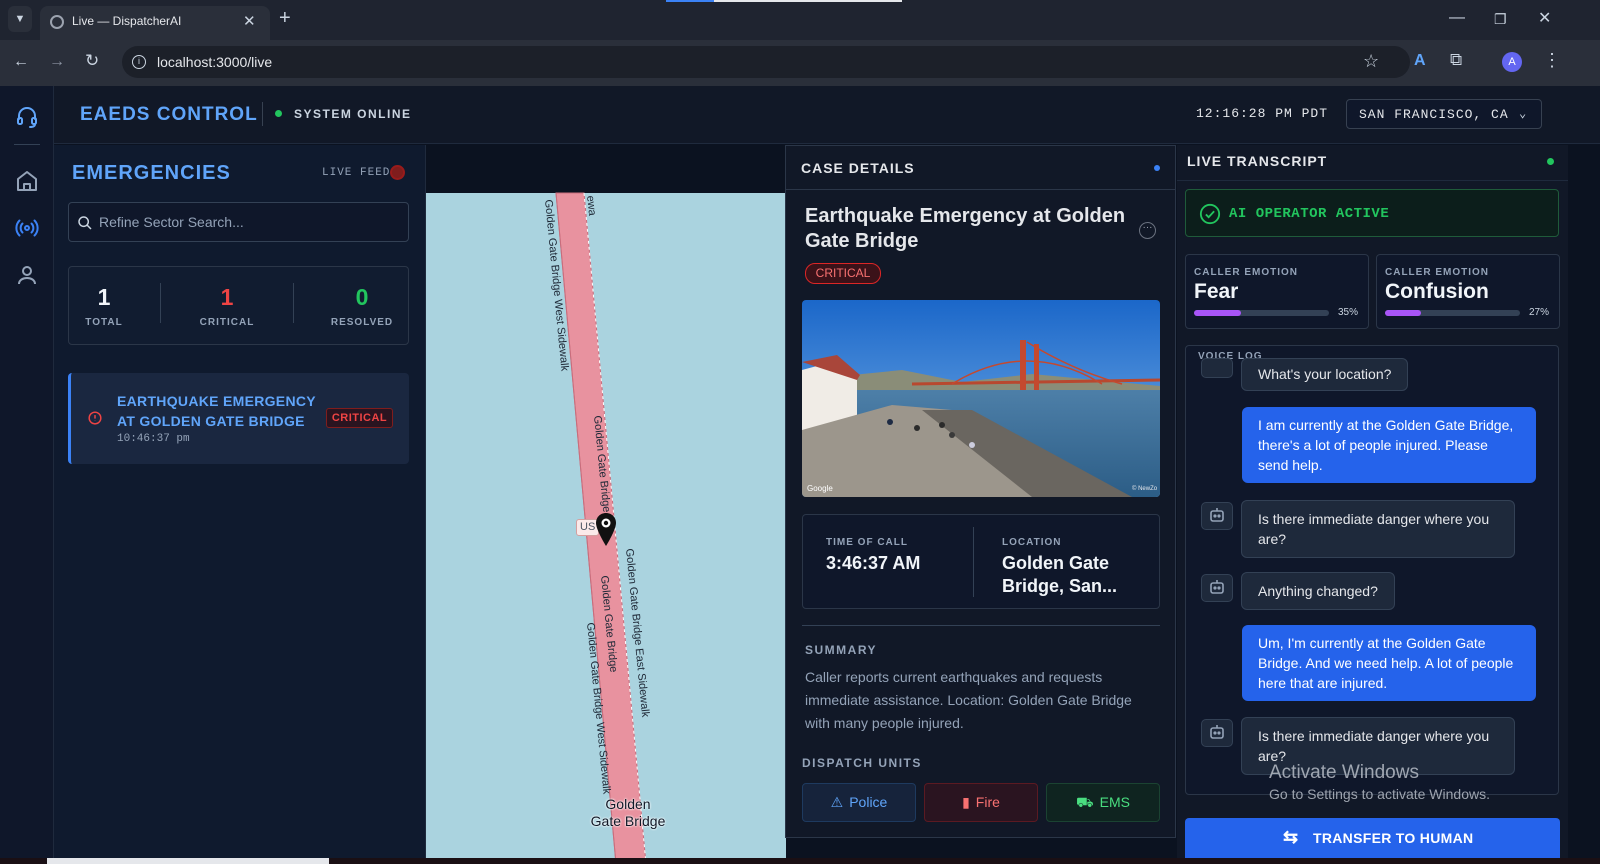 This screenshot has width=1600, height=864. Describe the element at coordinates (1500, 19) in the screenshot. I see `restore-button: ❐` at that location.